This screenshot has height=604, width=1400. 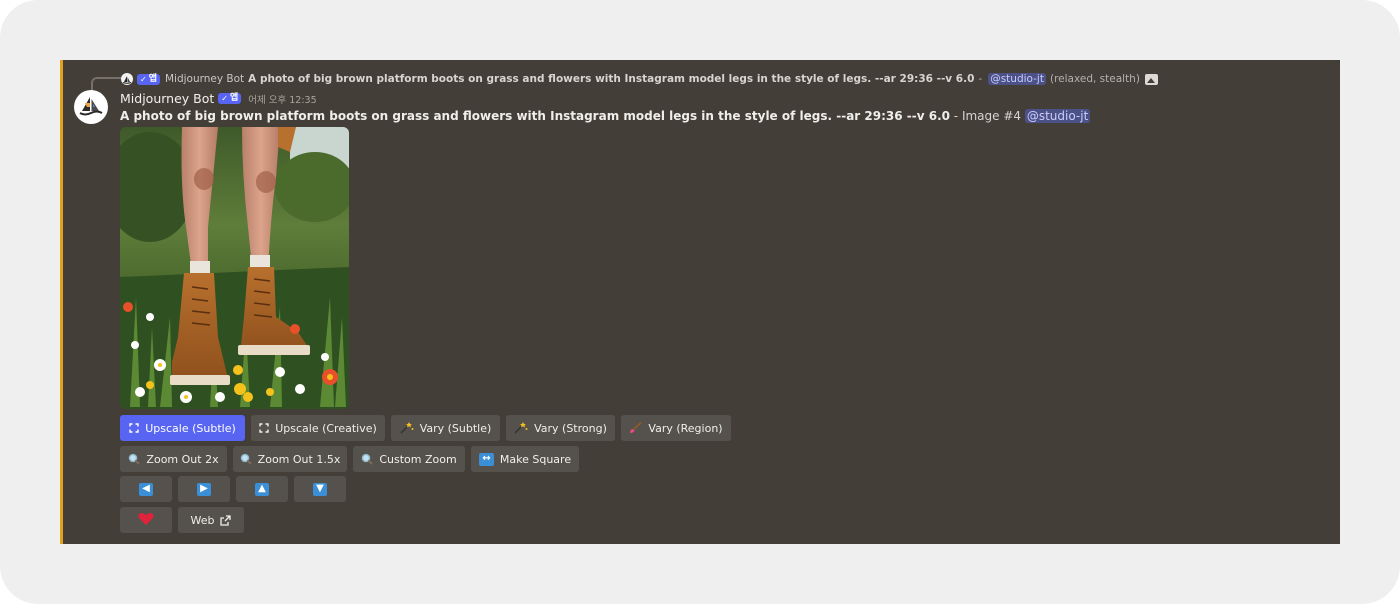 I want to click on zoom-out-2x-button: Zoom Out 2x, so click(x=173, y=459).